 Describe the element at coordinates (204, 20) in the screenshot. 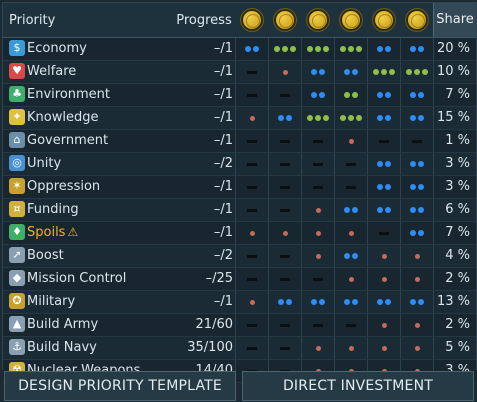

I see `progress-column-header: Progress` at that location.